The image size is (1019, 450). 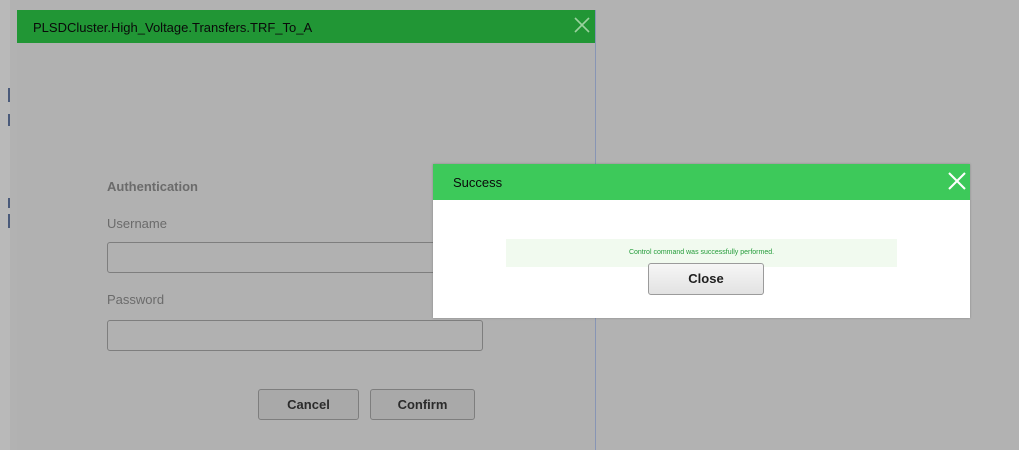 I want to click on left-edge-strip, so click(x=5, y=225).